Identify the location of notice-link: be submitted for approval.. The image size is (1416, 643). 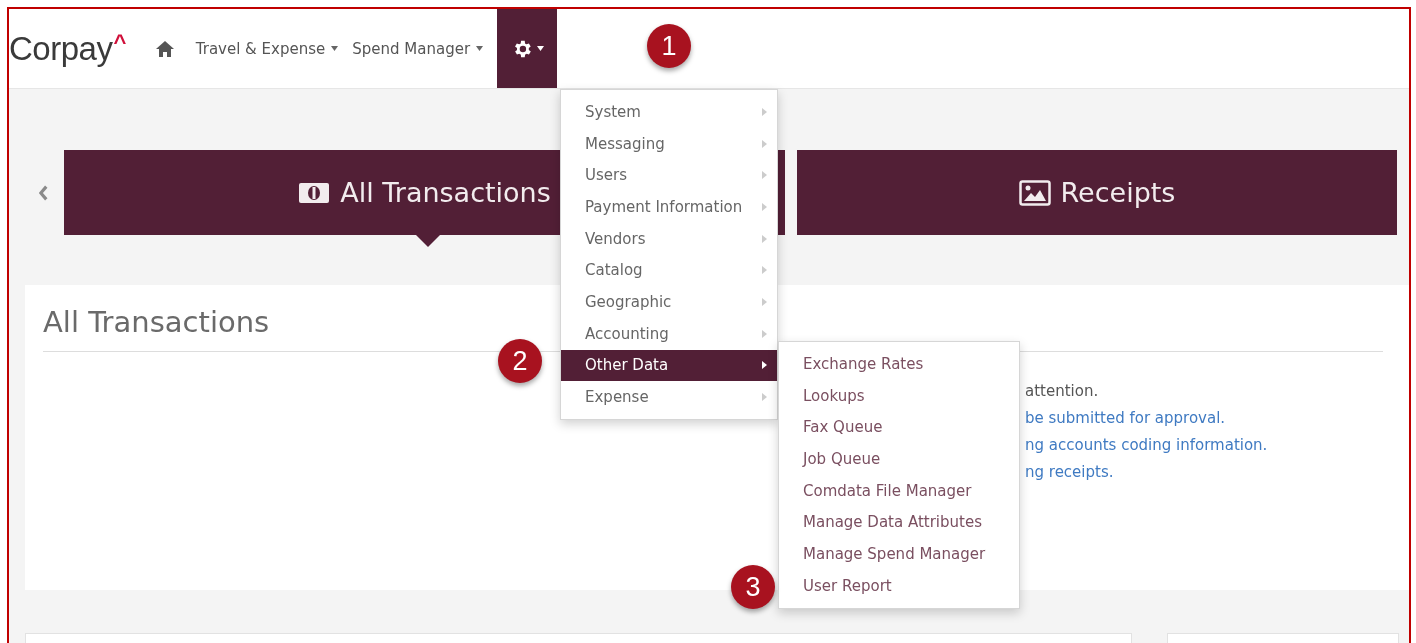
(1125, 418).